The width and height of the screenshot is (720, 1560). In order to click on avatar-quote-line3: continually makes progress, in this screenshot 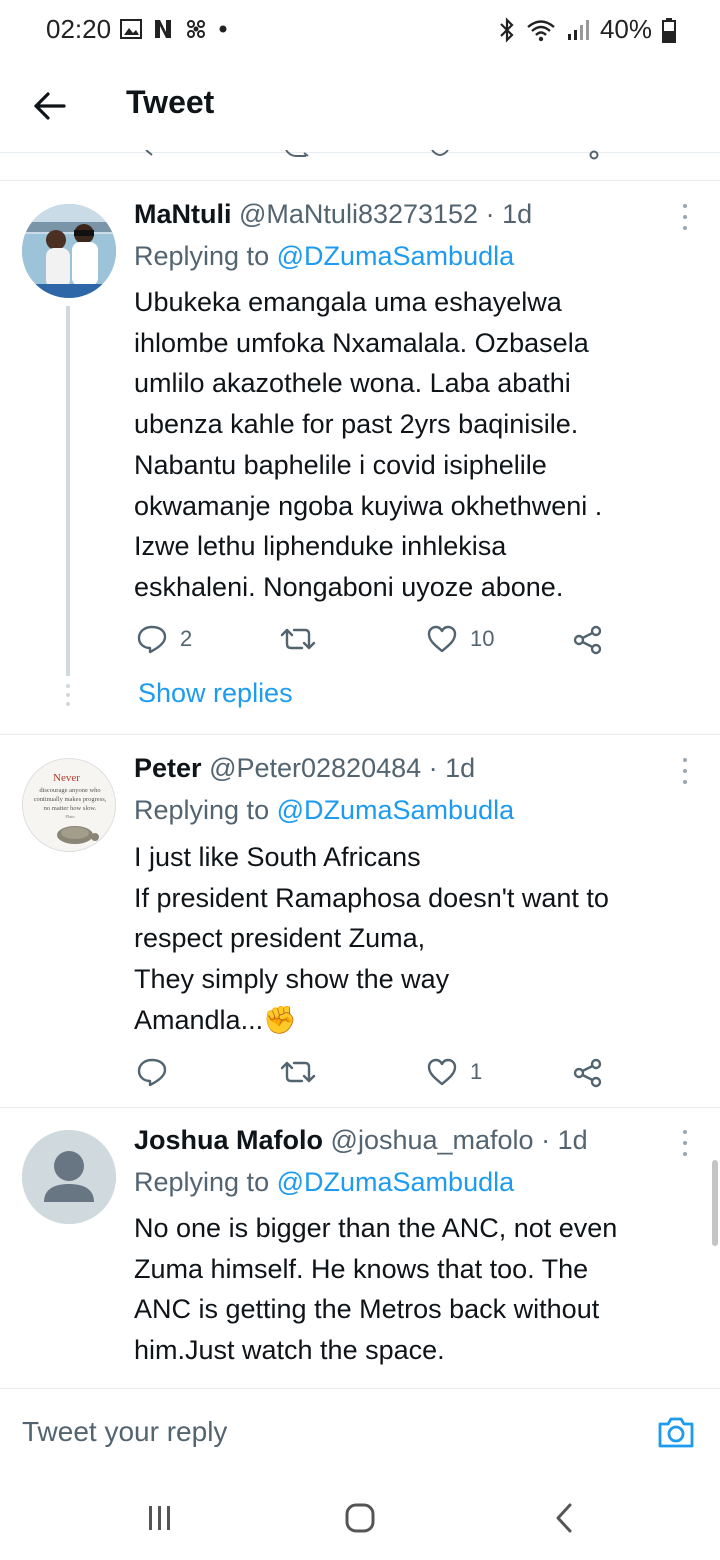, I will do `click(70, 799)`.